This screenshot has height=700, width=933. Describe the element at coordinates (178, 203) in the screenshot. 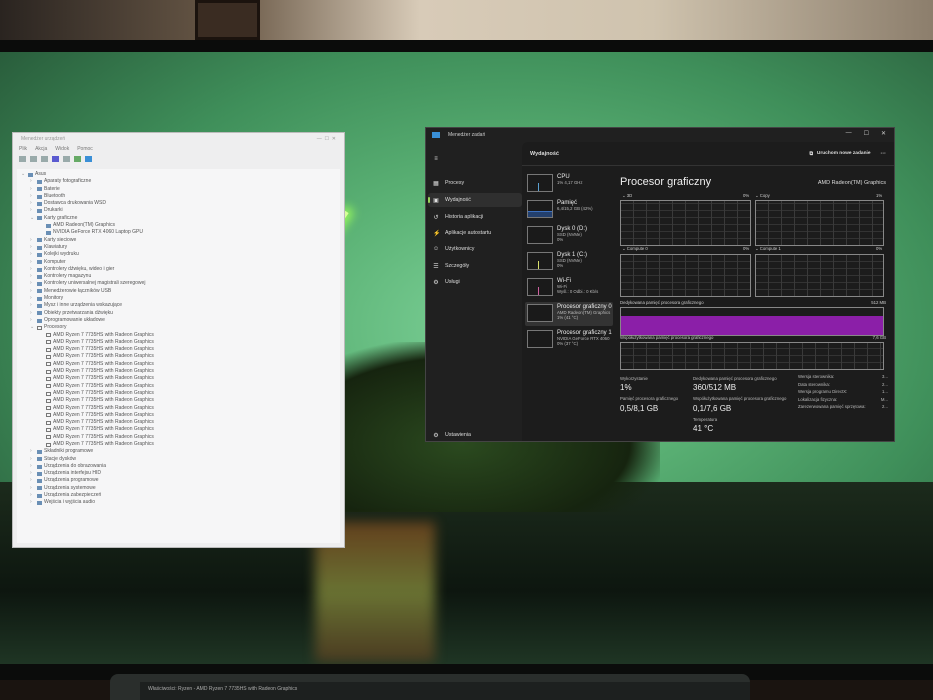

I see `tree-item: › Dostawca drukowania WSD` at that location.